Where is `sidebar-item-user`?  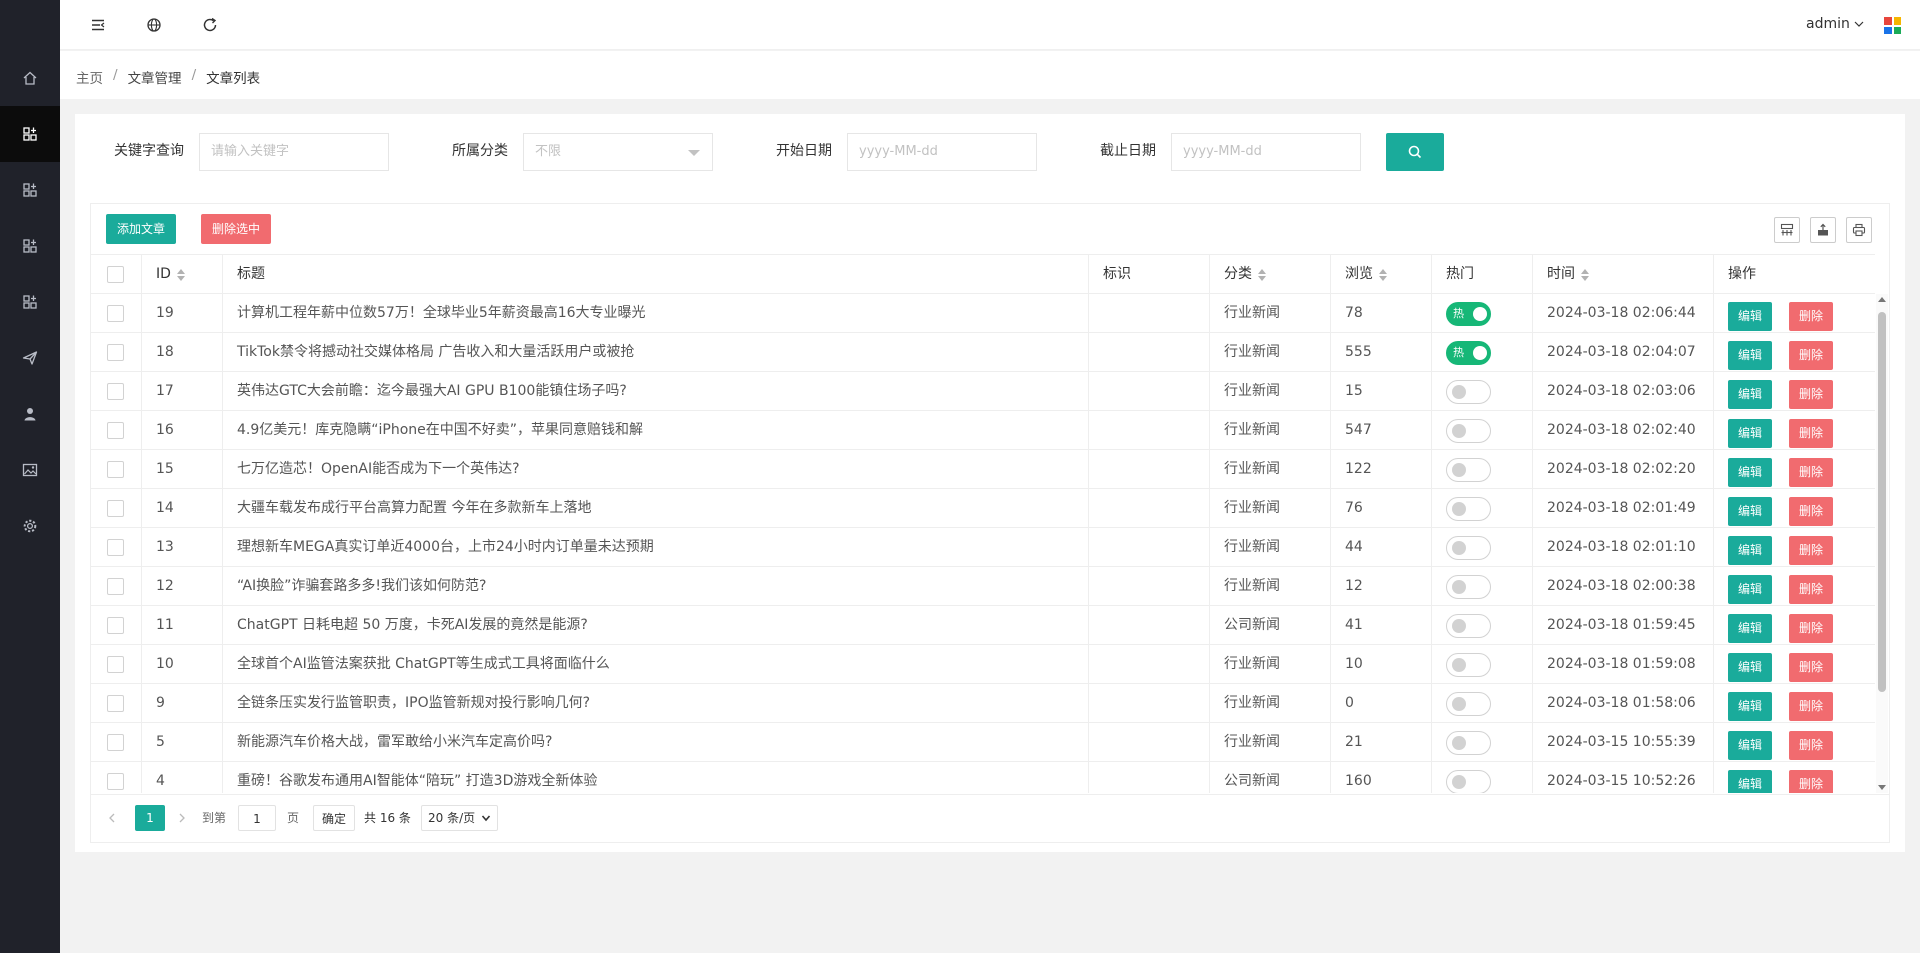 sidebar-item-user is located at coordinates (30, 414).